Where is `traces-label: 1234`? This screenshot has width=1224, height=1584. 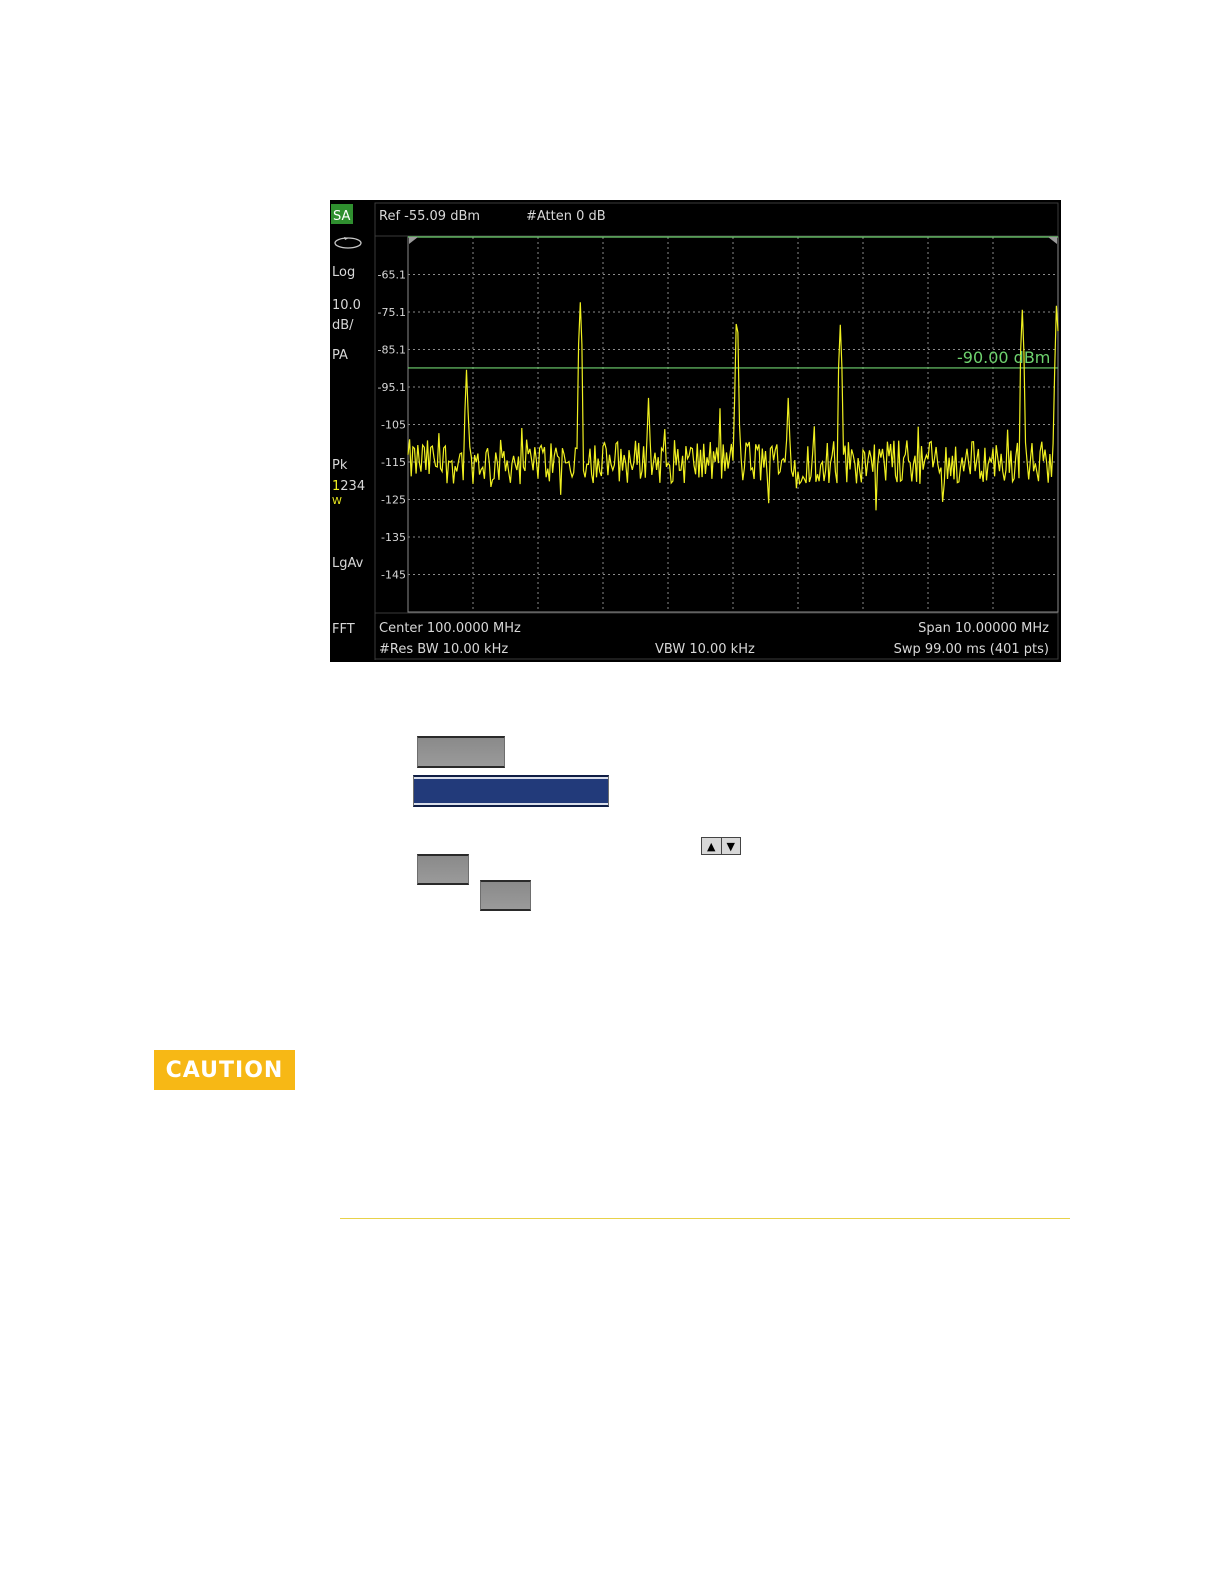 traces-label: 1234 is located at coordinates (348, 486).